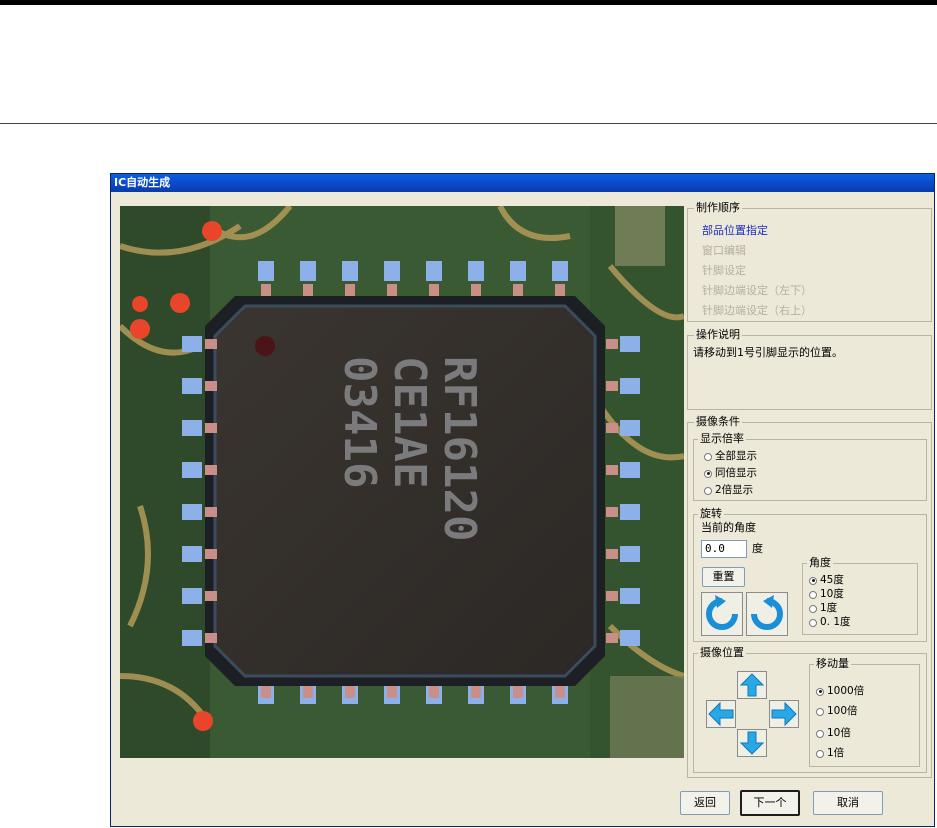  What do you see at coordinates (468, 123) in the screenshot?
I see `section-rule` at bounding box center [468, 123].